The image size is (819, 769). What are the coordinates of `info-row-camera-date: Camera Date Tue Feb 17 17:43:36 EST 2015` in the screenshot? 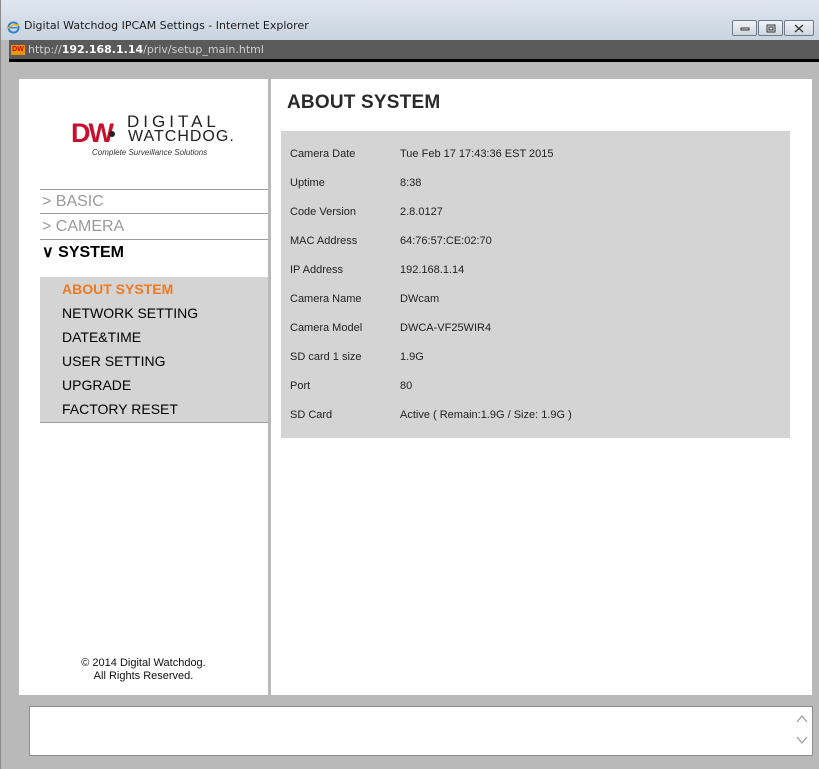 It's located at (535, 158).